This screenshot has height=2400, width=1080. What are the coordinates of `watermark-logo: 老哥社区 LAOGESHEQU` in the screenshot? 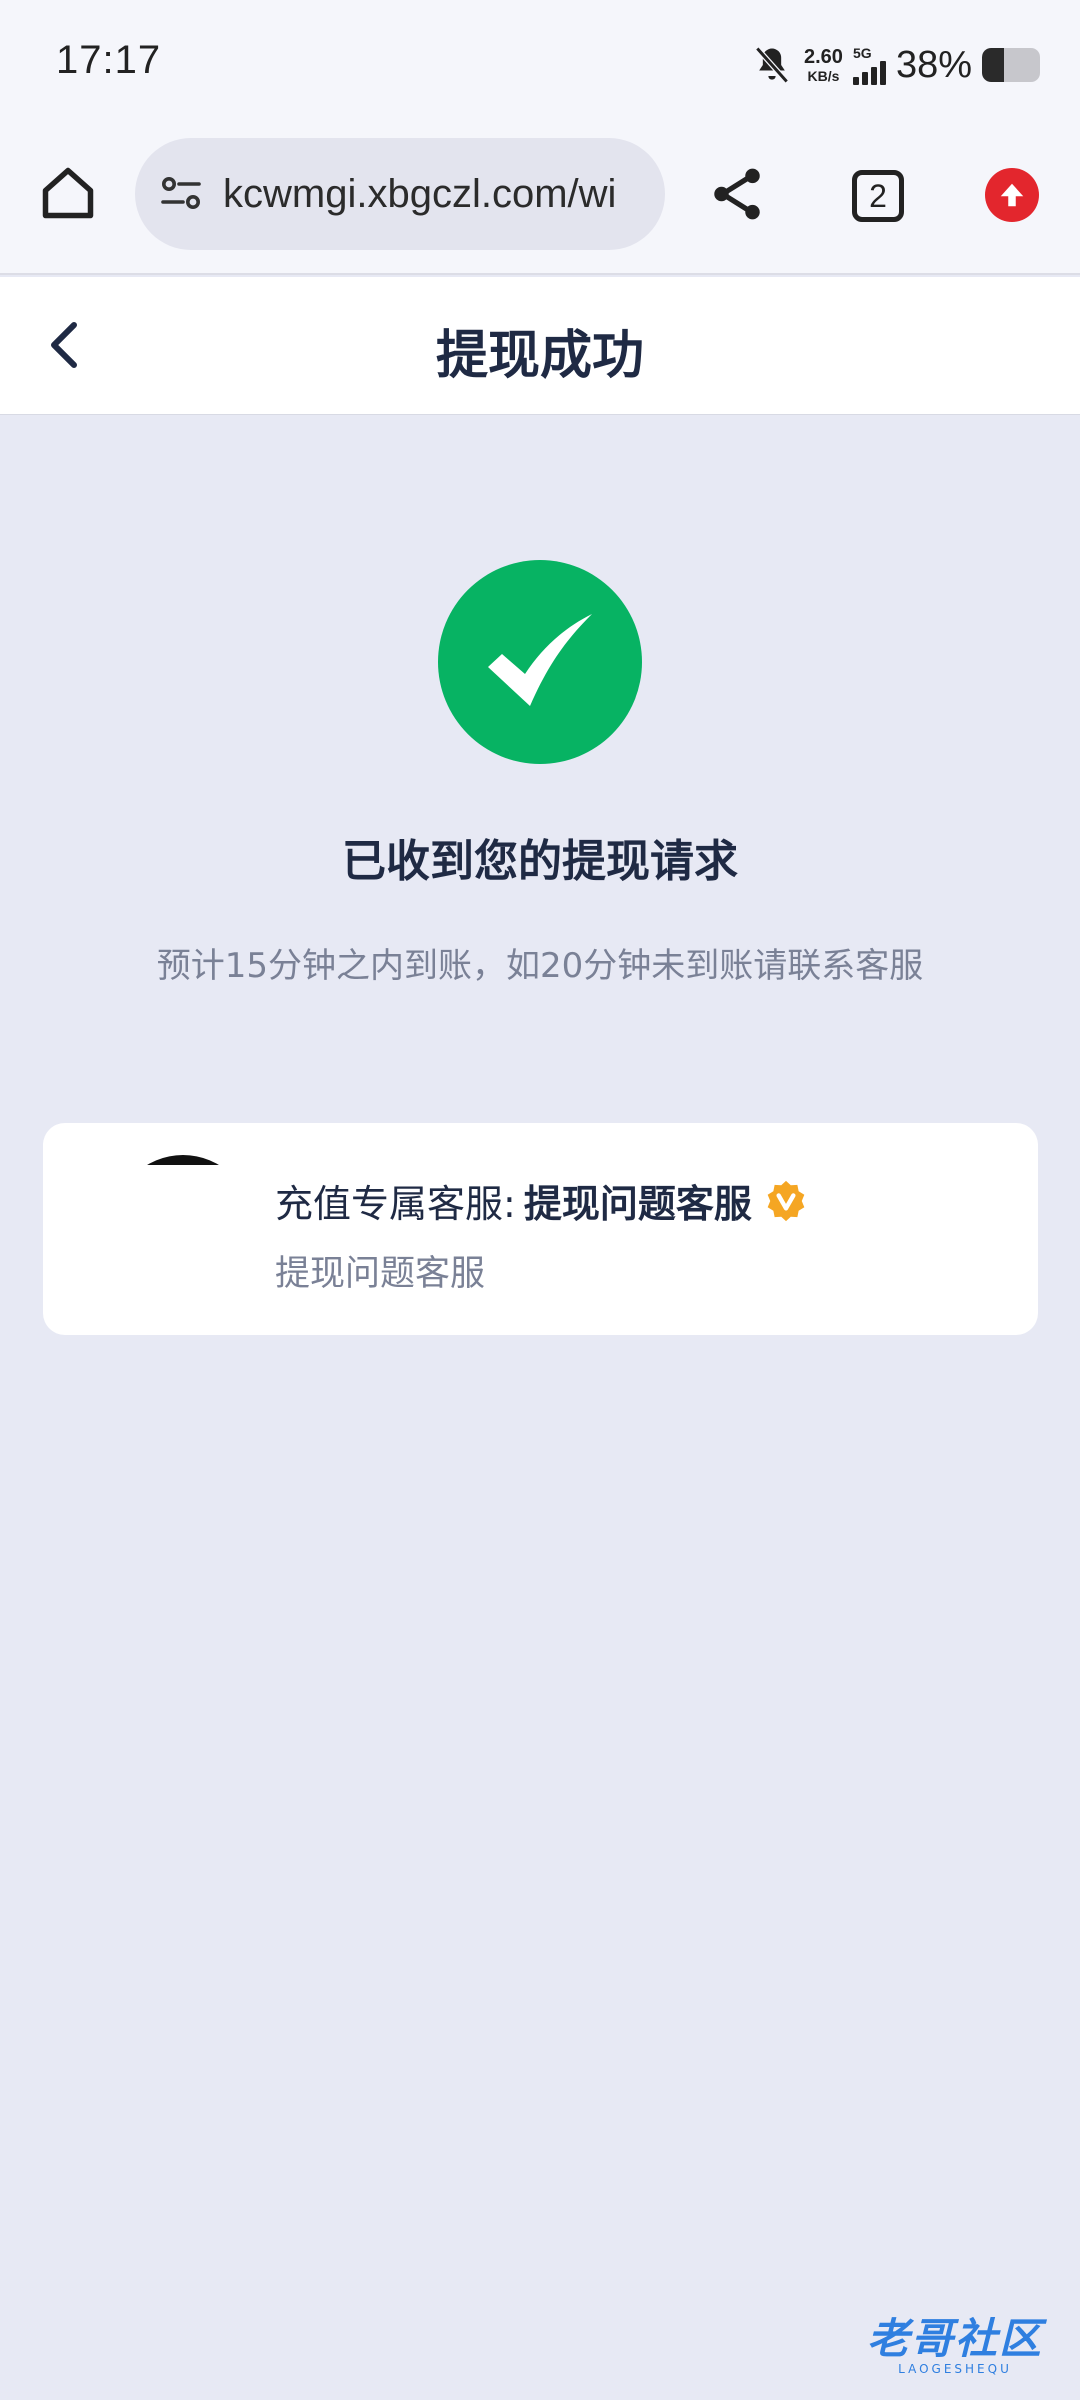 It's located at (955, 2340).